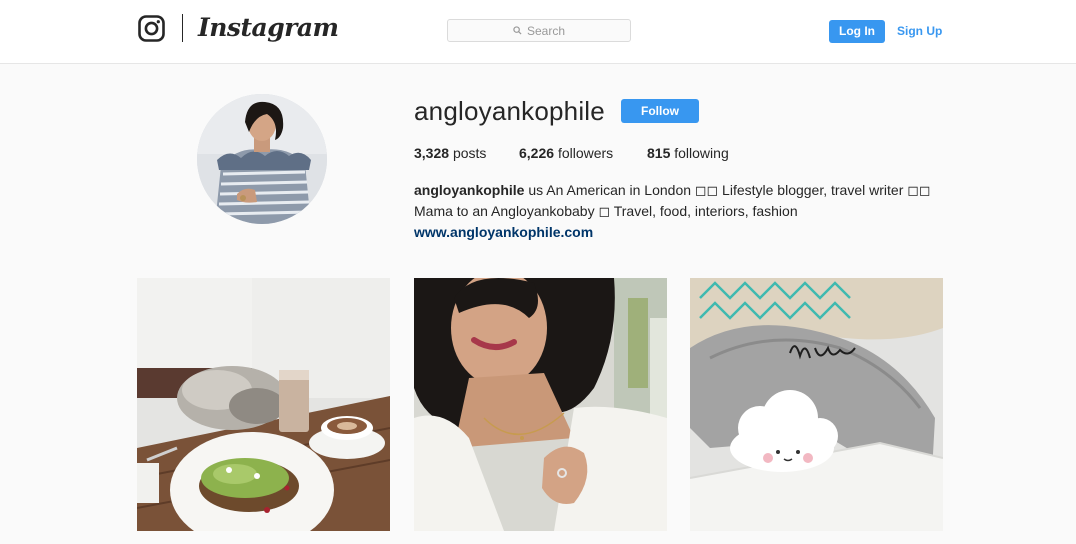  I want to click on logo-divider, so click(182, 28).